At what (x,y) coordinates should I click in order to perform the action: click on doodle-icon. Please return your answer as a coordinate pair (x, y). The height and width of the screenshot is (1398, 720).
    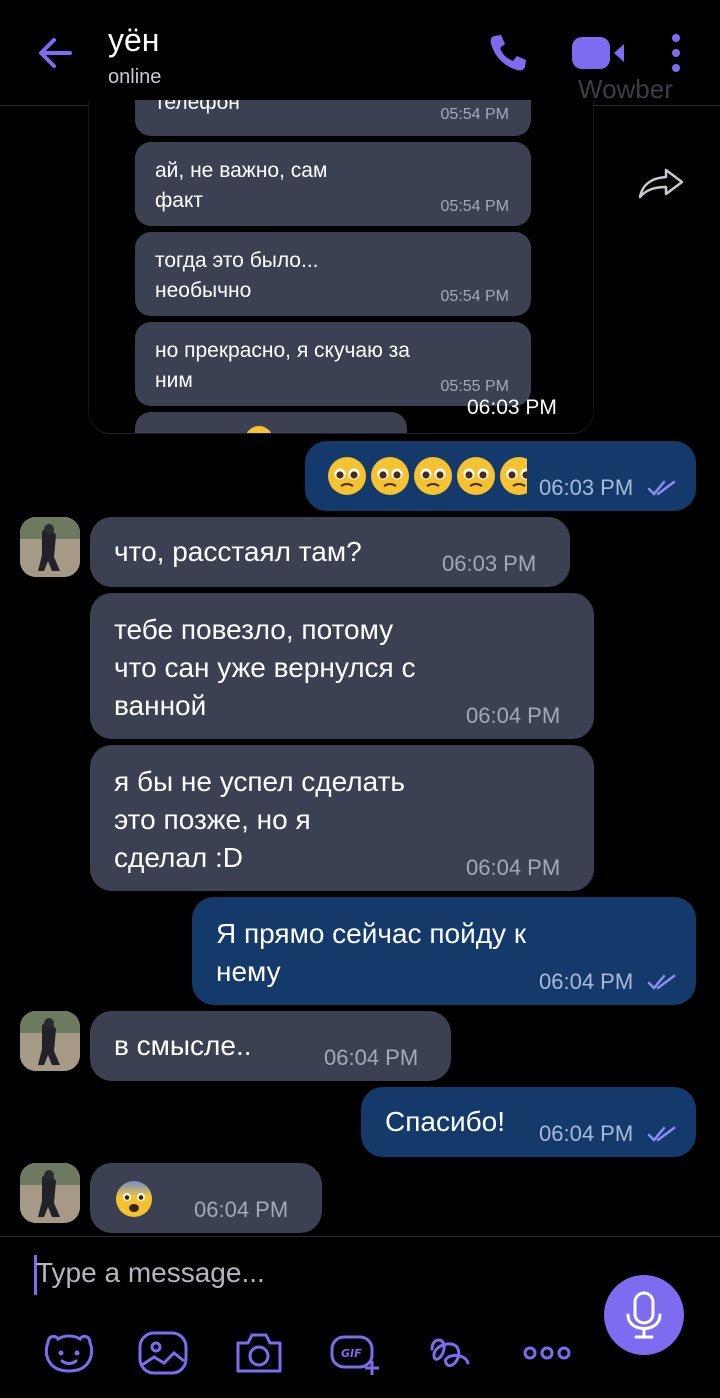
    Looking at the image, I should click on (451, 1353).